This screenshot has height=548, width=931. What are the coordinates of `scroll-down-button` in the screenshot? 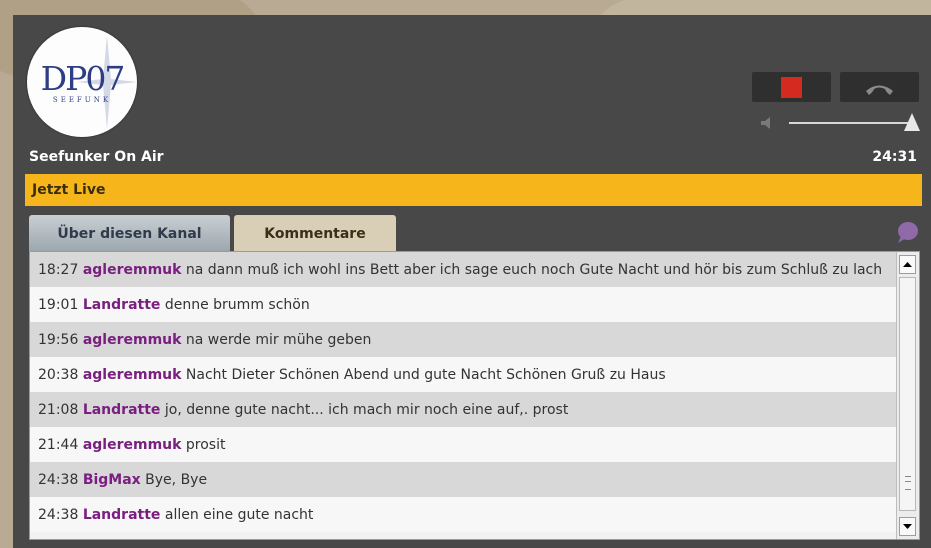 It's located at (907, 526).